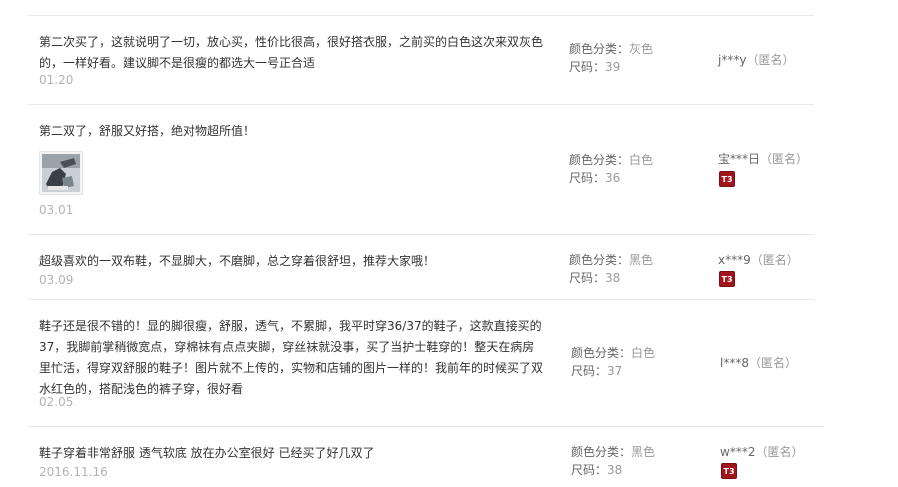 This screenshot has height=487, width=898. Describe the element at coordinates (732, 60) in the screenshot. I see `reviewer-name: j***y` at that location.